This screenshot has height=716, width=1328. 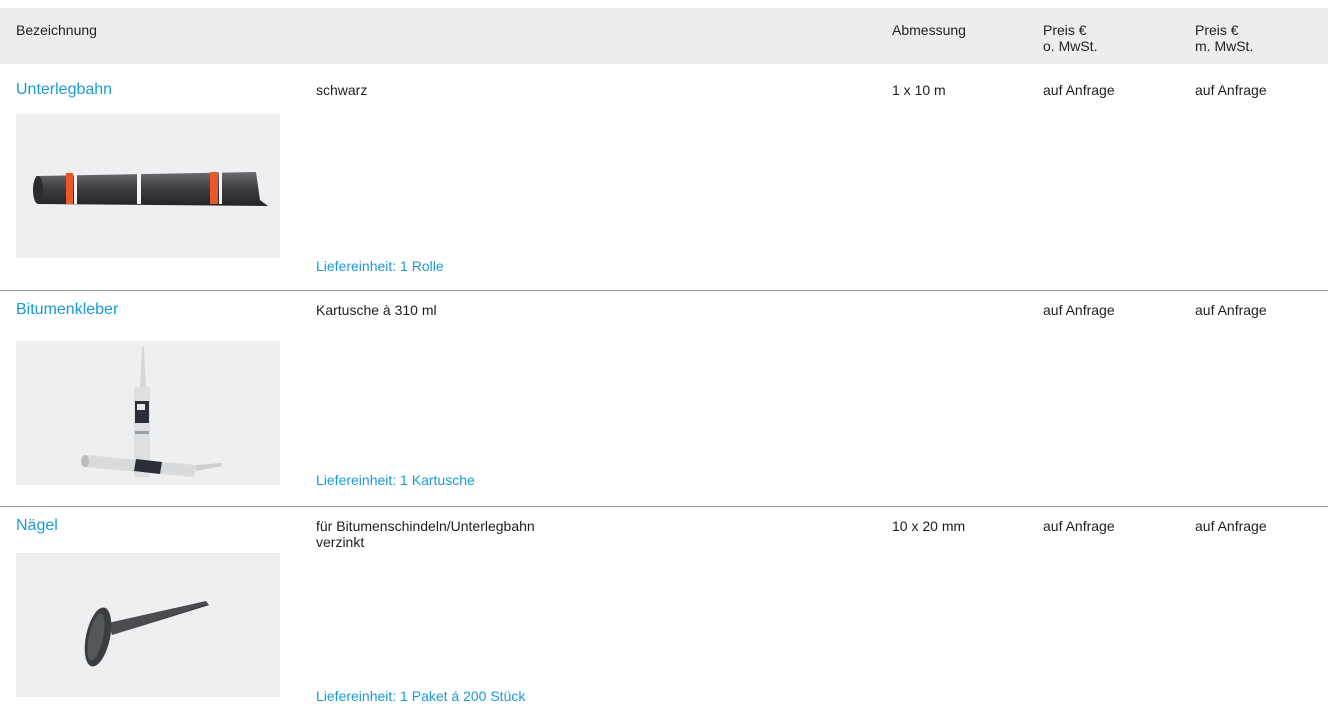 What do you see at coordinates (1217, 30) in the screenshot?
I see `header-preis-brutto-line1: Preis €` at bounding box center [1217, 30].